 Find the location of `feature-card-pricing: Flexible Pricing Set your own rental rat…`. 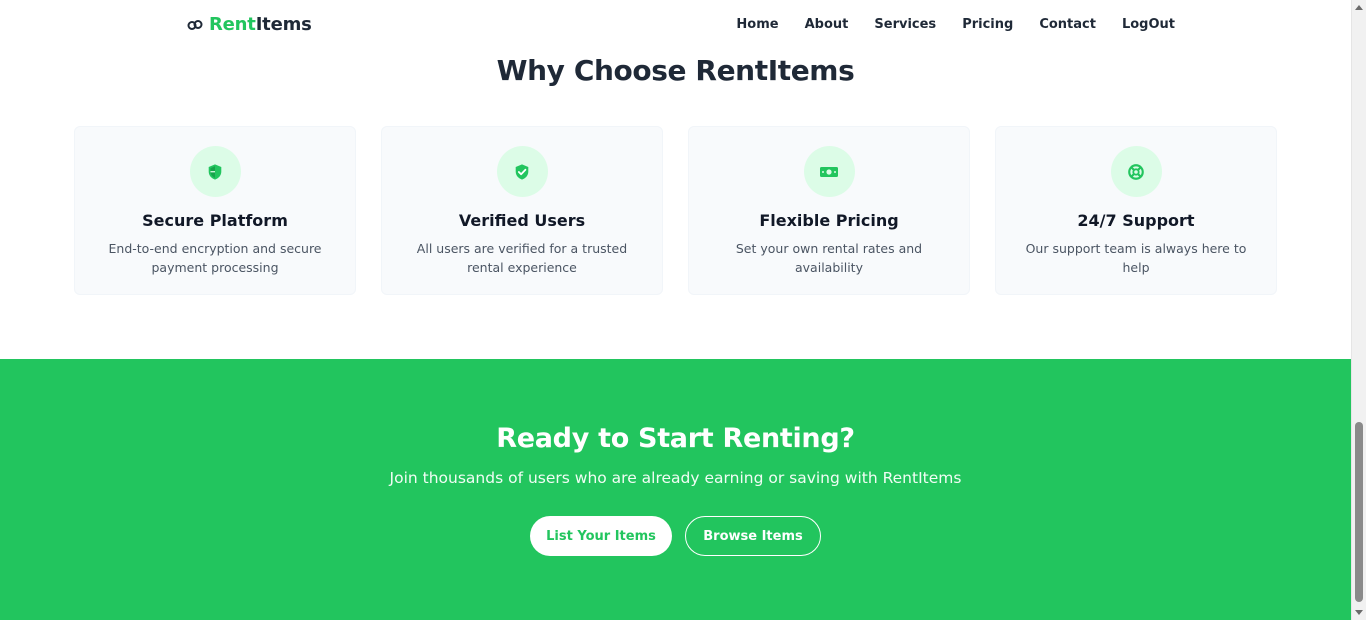

feature-card-pricing: Flexible Pricing Set your own rental rat… is located at coordinates (829, 210).